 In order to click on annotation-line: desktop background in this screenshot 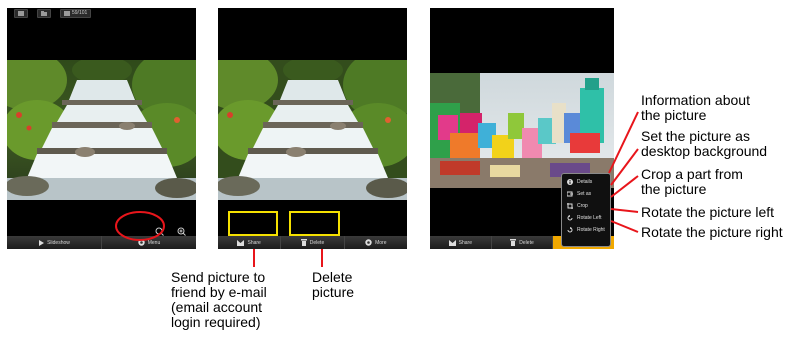, I will do `click(704, 151)`.